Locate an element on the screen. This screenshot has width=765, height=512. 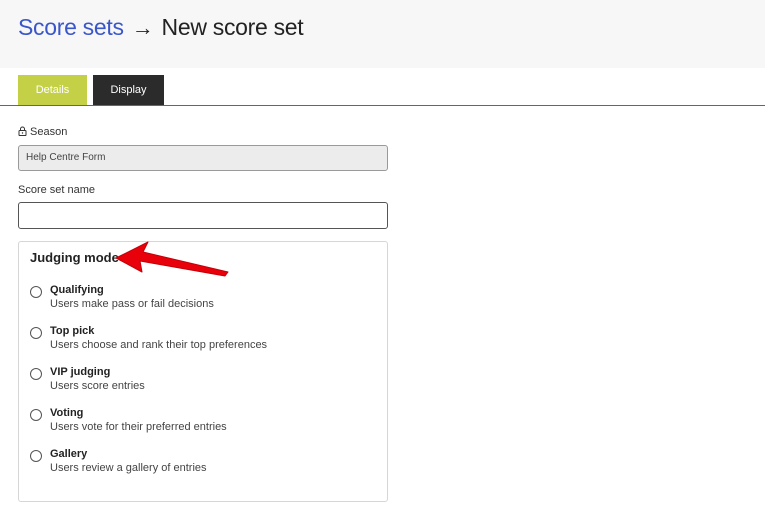
breadcrumb-score-sets-link: Score sets is located at coordinates (71, 27).